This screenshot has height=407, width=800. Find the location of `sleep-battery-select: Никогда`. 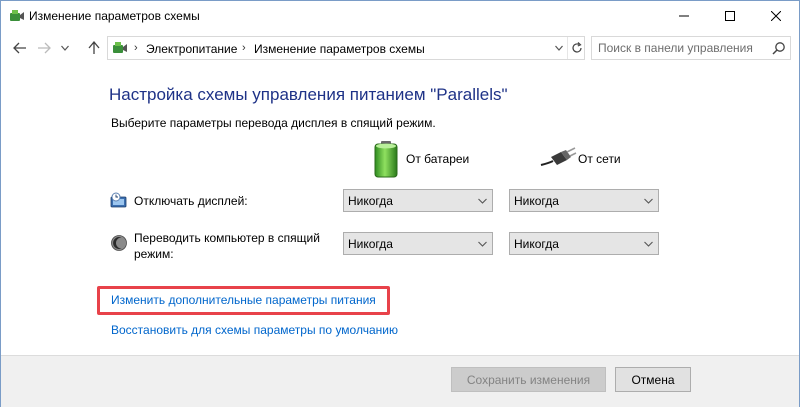

sleep-battery-select: Никогда is located at coordinates (418, 243).